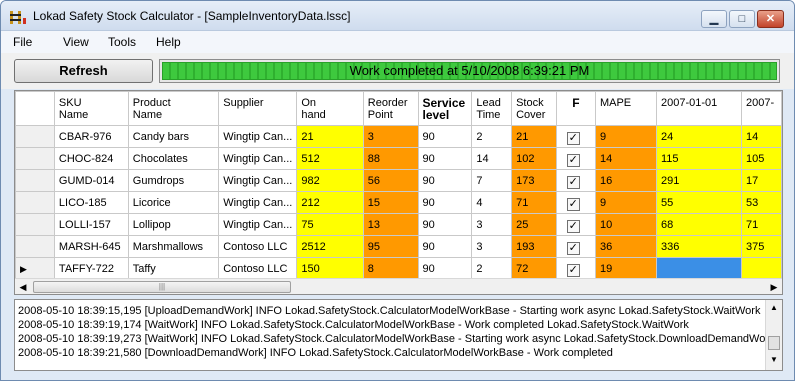 This screenshot has width=795, height=381. What do you see at coordinates (390, 202) in the screenshot?
I see `cell-reorder: 15` at bounding box center [390, 202].